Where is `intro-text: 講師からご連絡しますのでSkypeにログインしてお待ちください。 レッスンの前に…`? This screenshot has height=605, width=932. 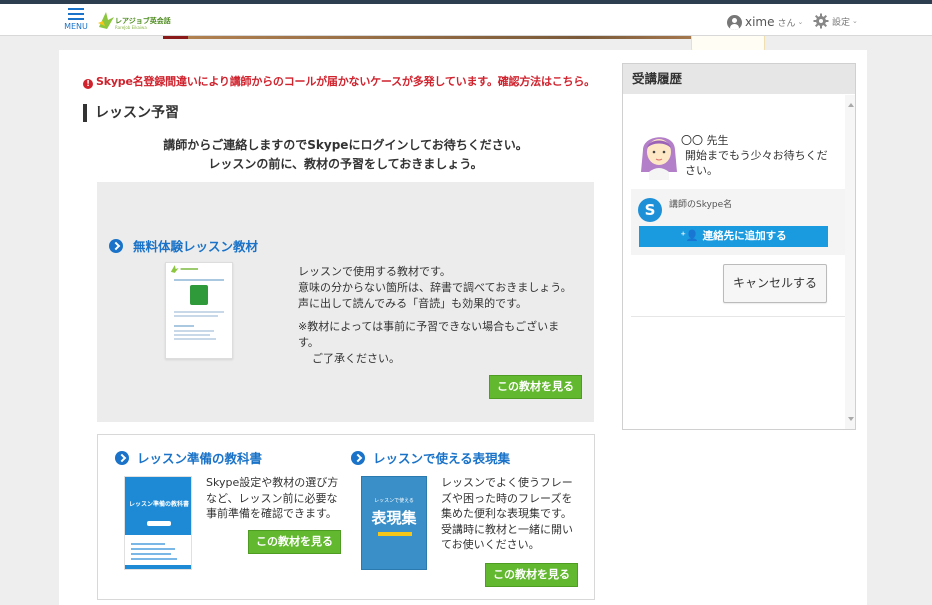 intro-text: 講師からご連絡しますのでSkypeにログインしてお待ちください。 レッスンの前に… is located at coordinates (345, 155).